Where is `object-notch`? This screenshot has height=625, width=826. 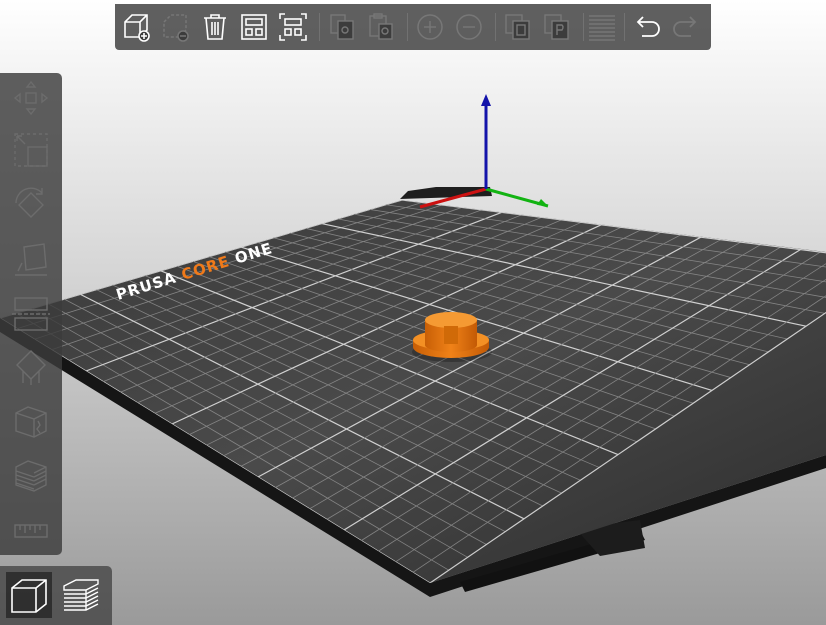
object-notch is located at coordinates (451, 335).